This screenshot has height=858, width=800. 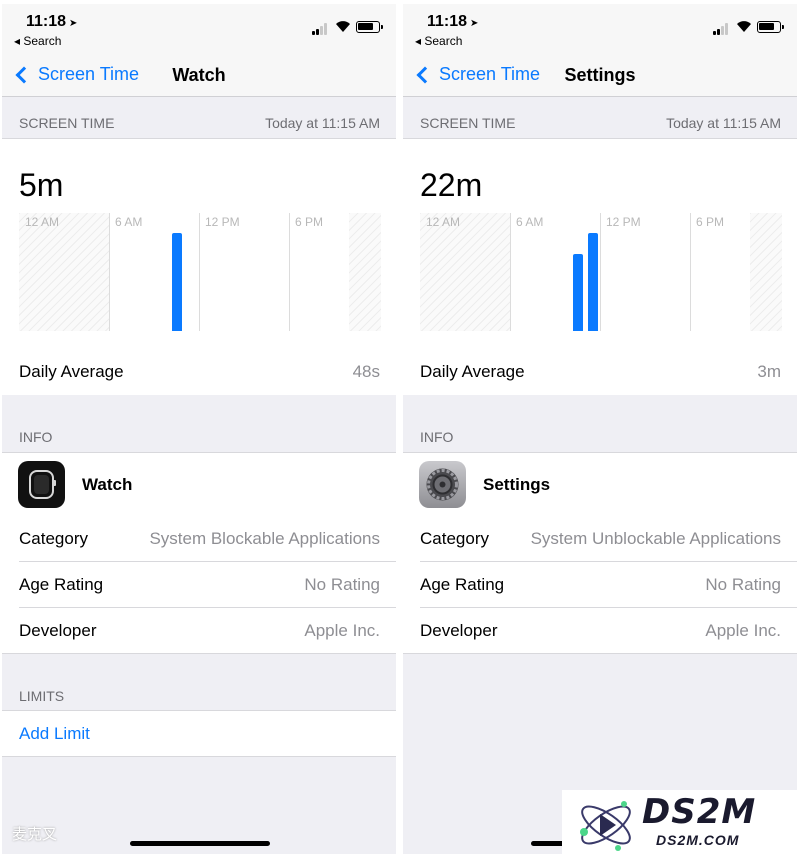 What do you see at coordinates (199, 484) in the screenshot?
I see `app-row: Watch` at bounding box center [199, 484].